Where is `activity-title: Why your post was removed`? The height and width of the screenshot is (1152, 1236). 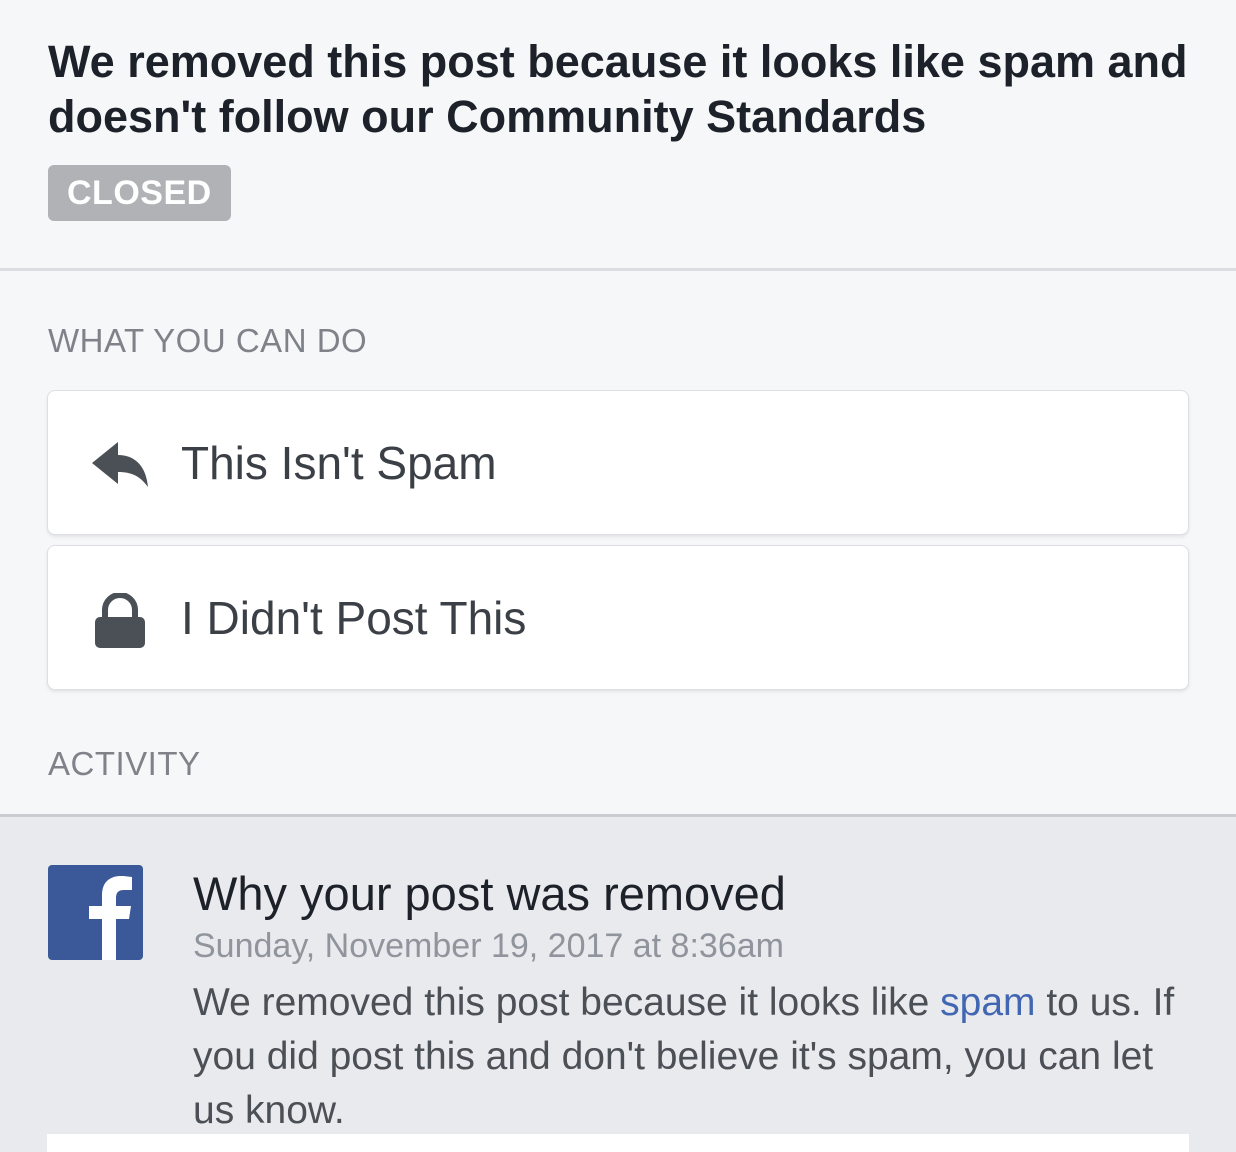 activity-title: Why your post was removed is located at coordinates (489, 893).